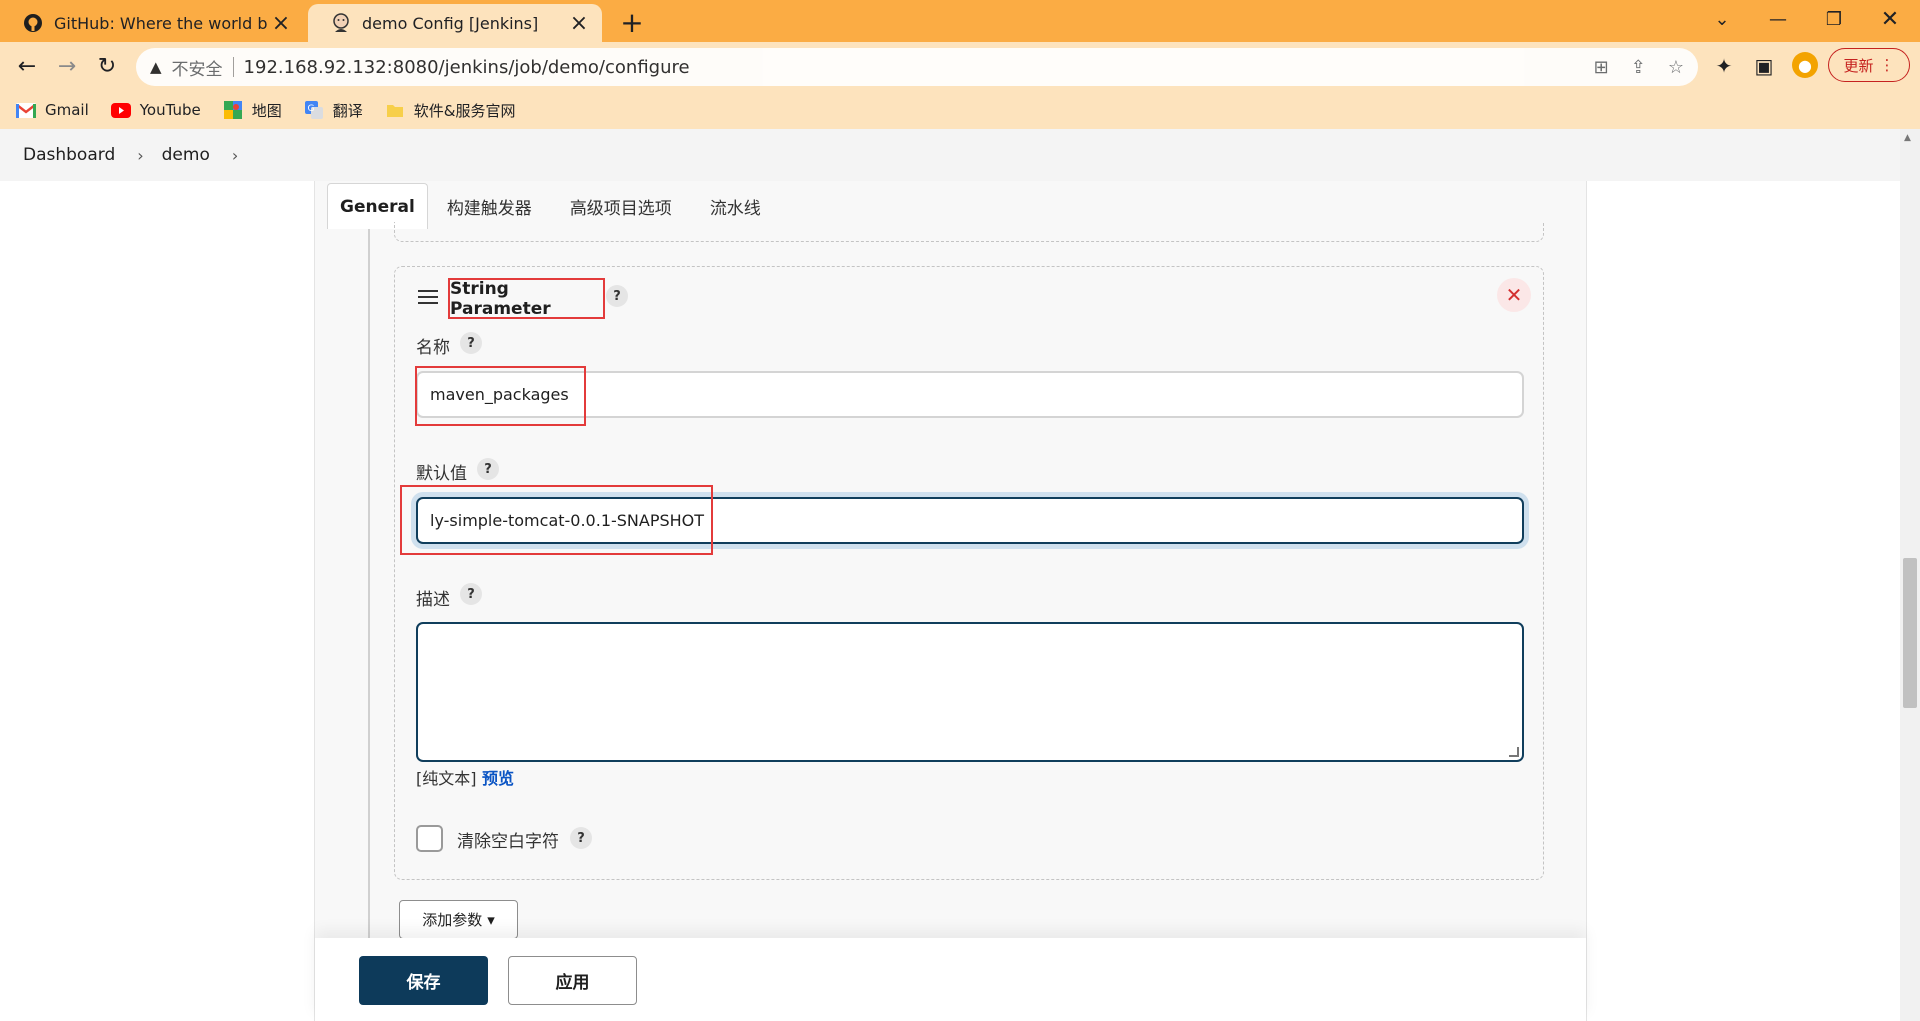 The width and height of the screenshot is (1920, 1021). I want to click on close-window-icon: ✕, so click(1890, 19).